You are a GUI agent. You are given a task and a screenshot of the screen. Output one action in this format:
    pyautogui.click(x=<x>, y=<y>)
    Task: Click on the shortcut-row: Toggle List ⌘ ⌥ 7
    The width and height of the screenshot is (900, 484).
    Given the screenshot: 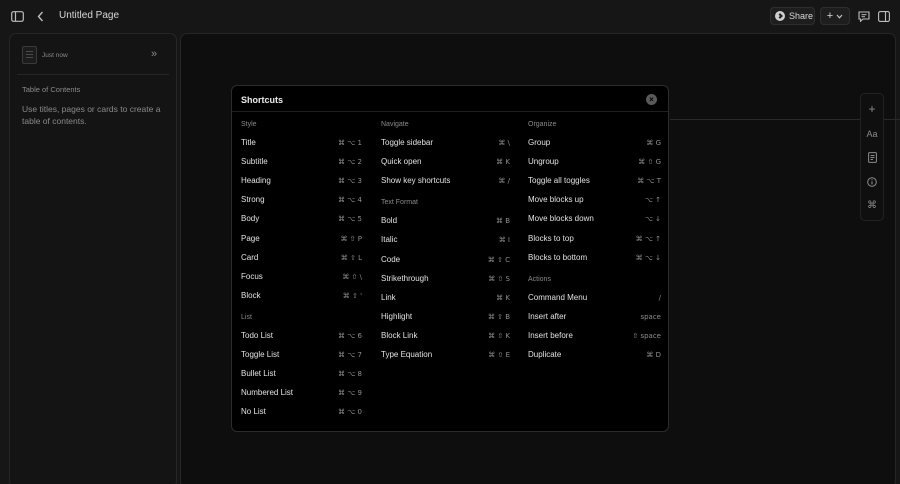 What is the action you would take?
    pyautogui.click(x=301, y=356)
    